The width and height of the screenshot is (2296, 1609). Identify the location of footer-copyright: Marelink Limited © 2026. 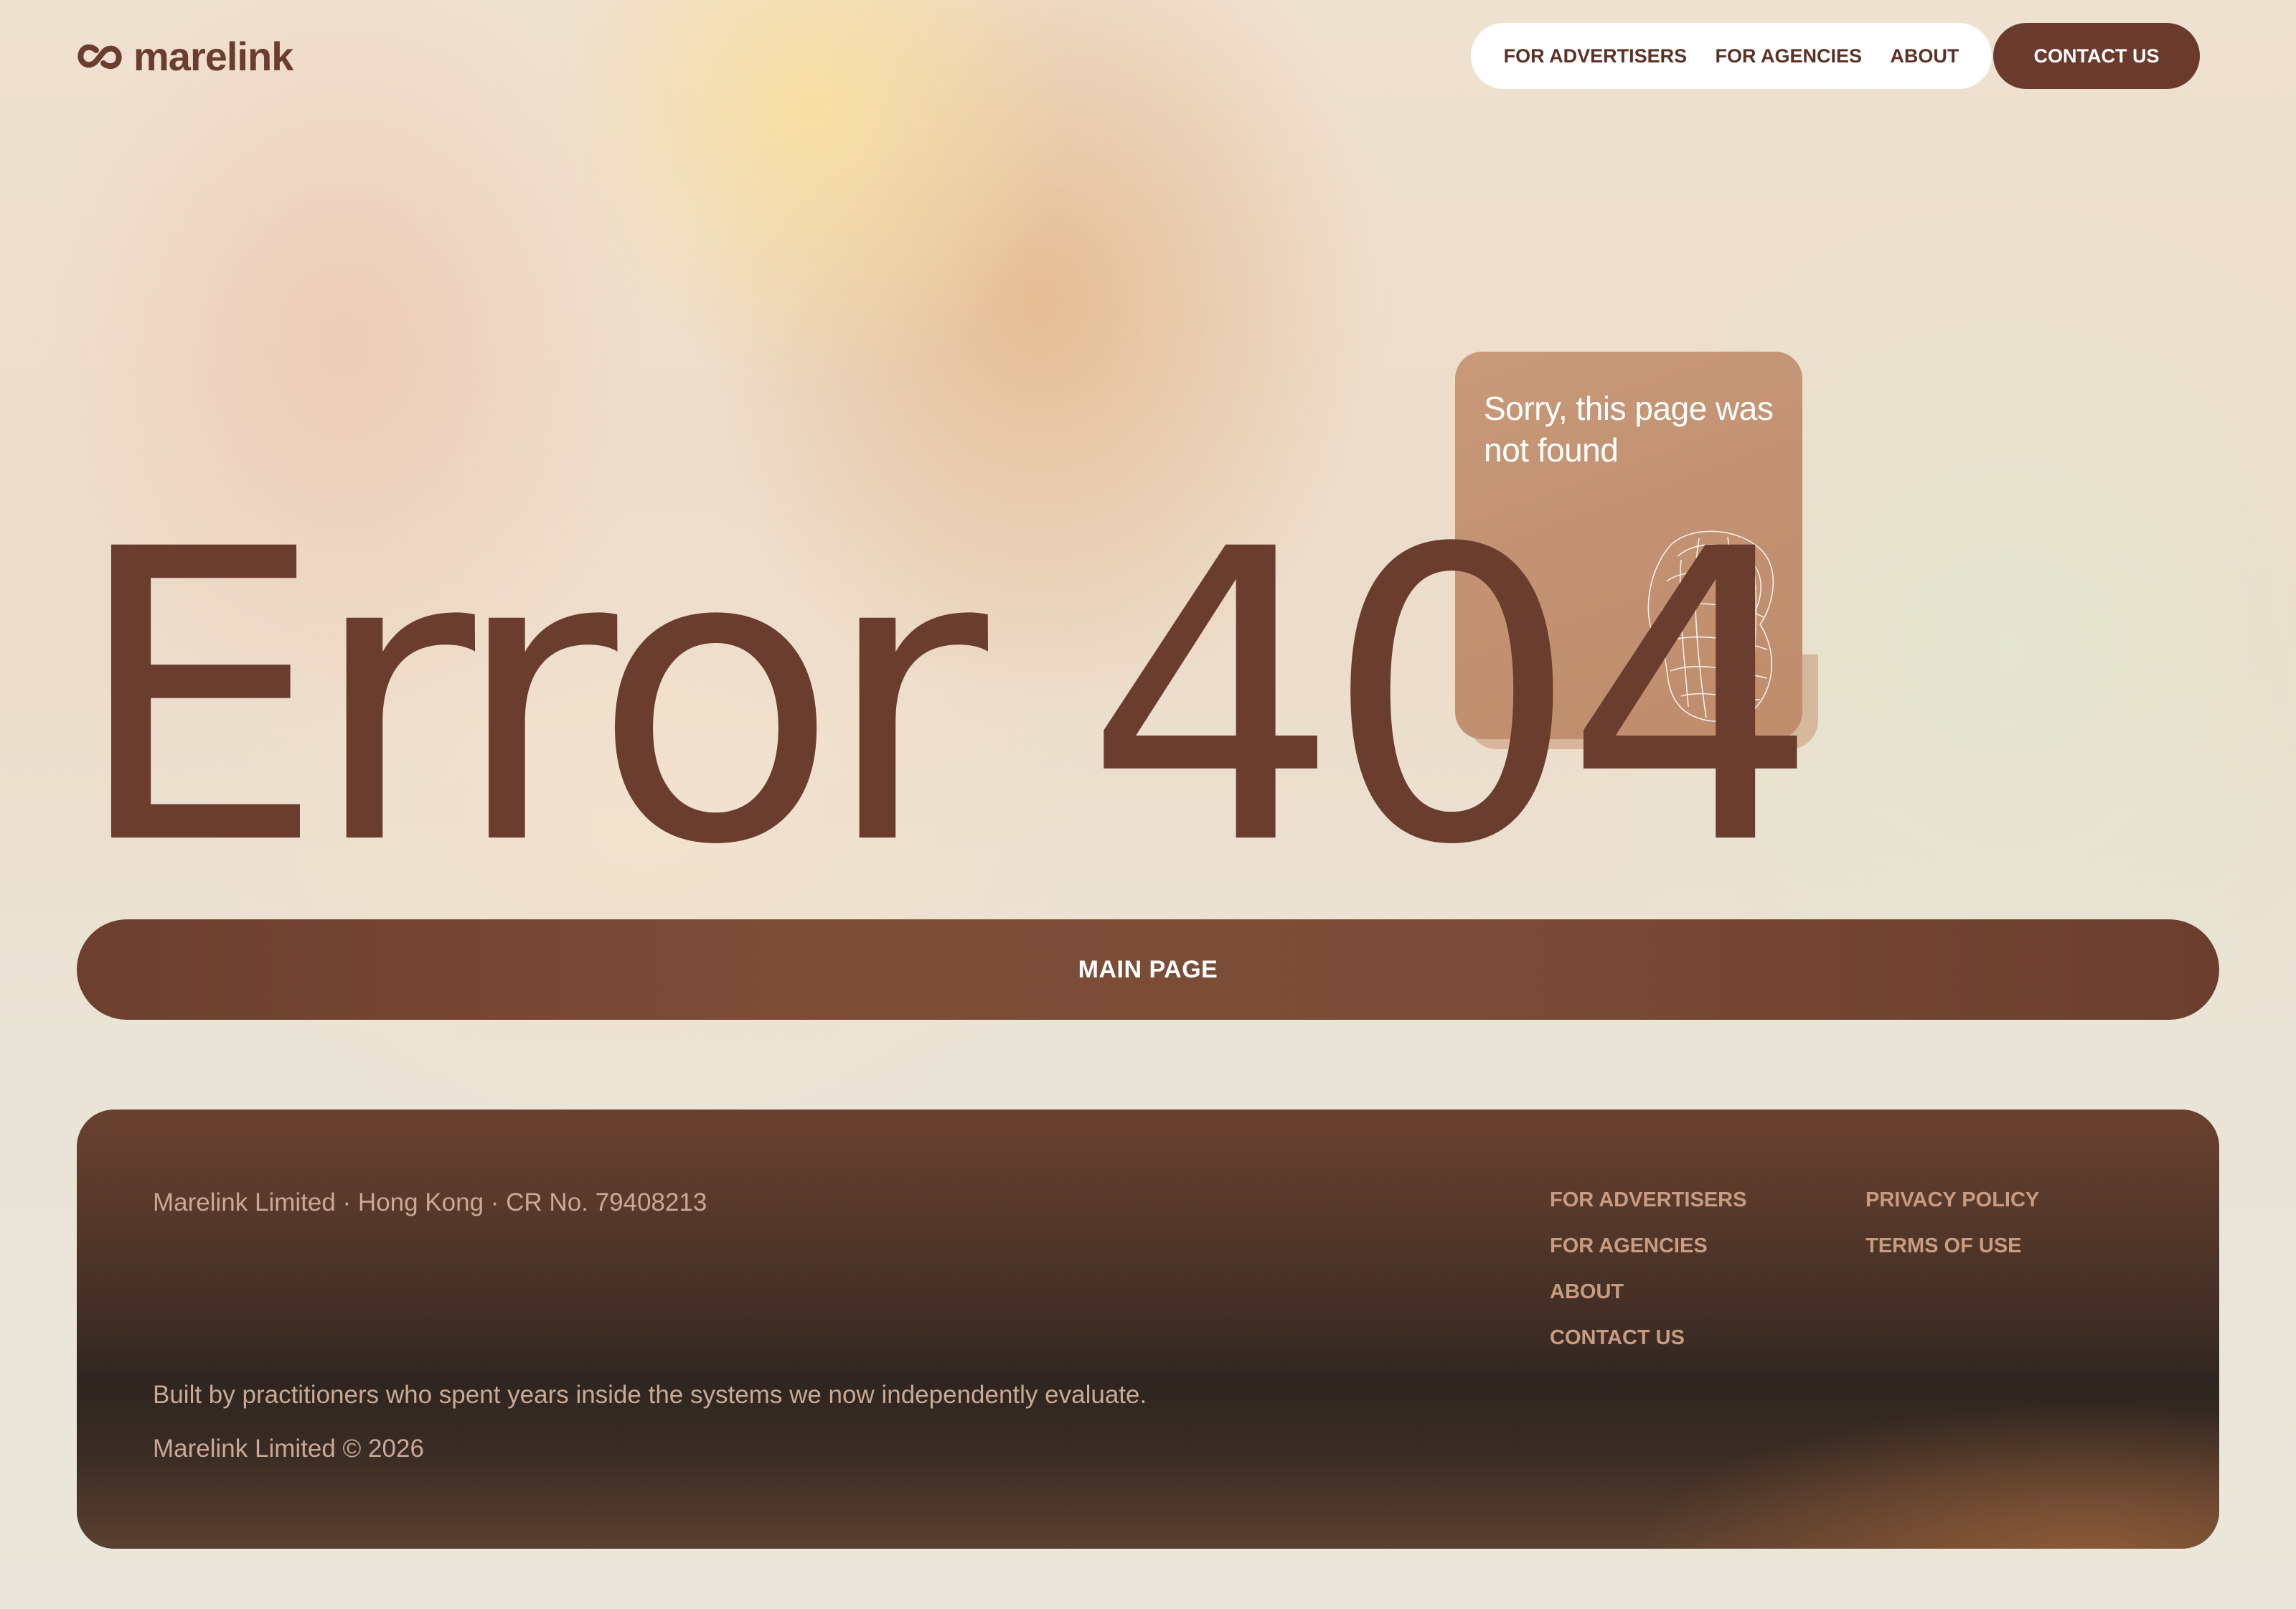
(289, 1449).